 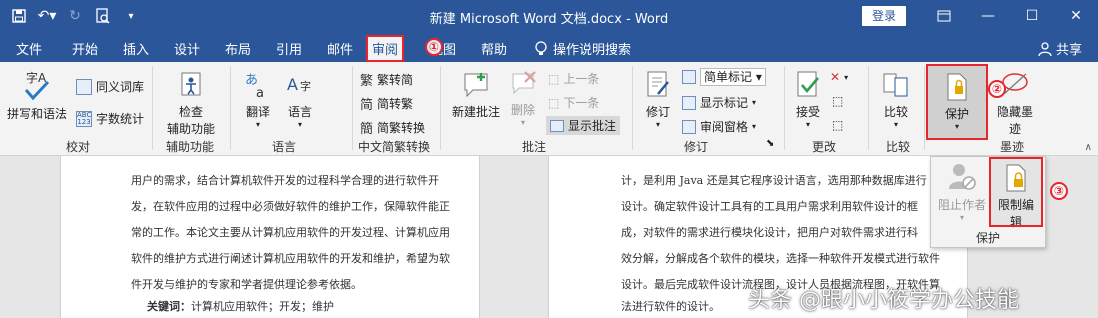 What do you see at coordinates (769, 206) in the screenshot?
I see `page-text-line: 设计。确定软件设计工具有的工具用户需求利用软件设计的框` at bounding box center [769, 206].